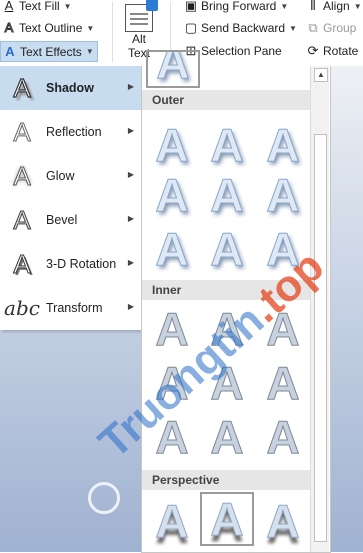 Image resolution: width=363 pixels, height=553 pixels. I want to click on menu-item-label: Reflection, so click(74, 132).